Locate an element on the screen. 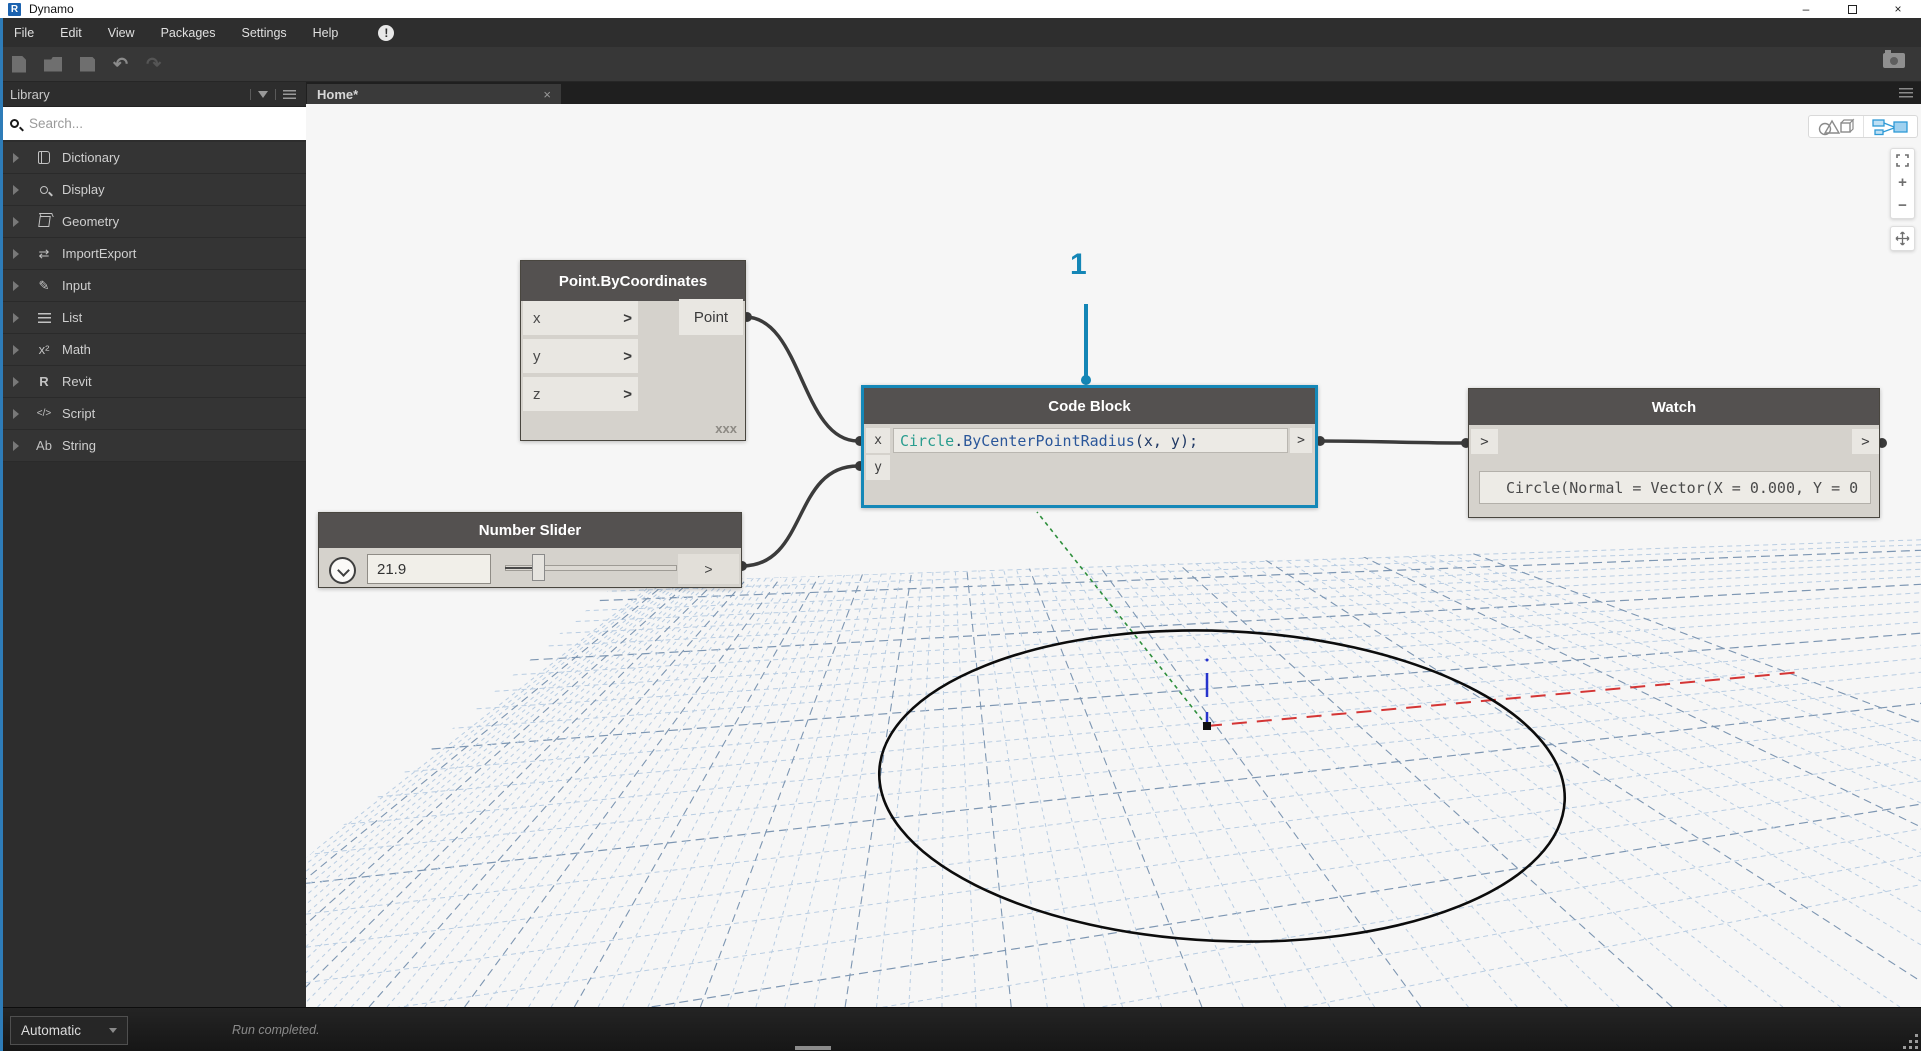 Image resolution: width=1921 pixels, height=1051 pixels. node-title: Point.ByCoordinates is located at coordinates (633, 281).